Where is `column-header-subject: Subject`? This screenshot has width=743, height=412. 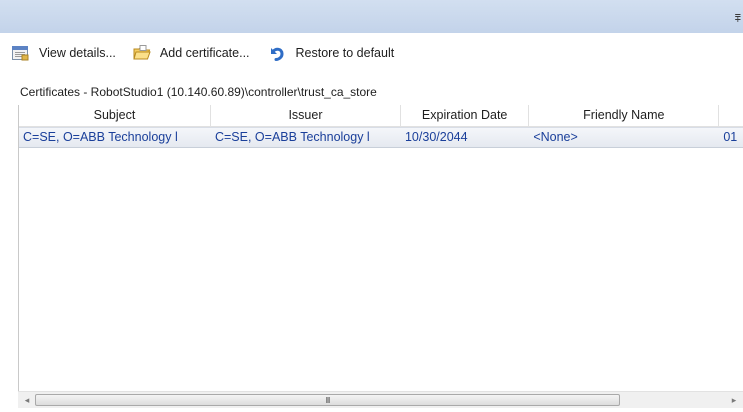
column-header-subject: Subject is located at coordinates (115, 115).